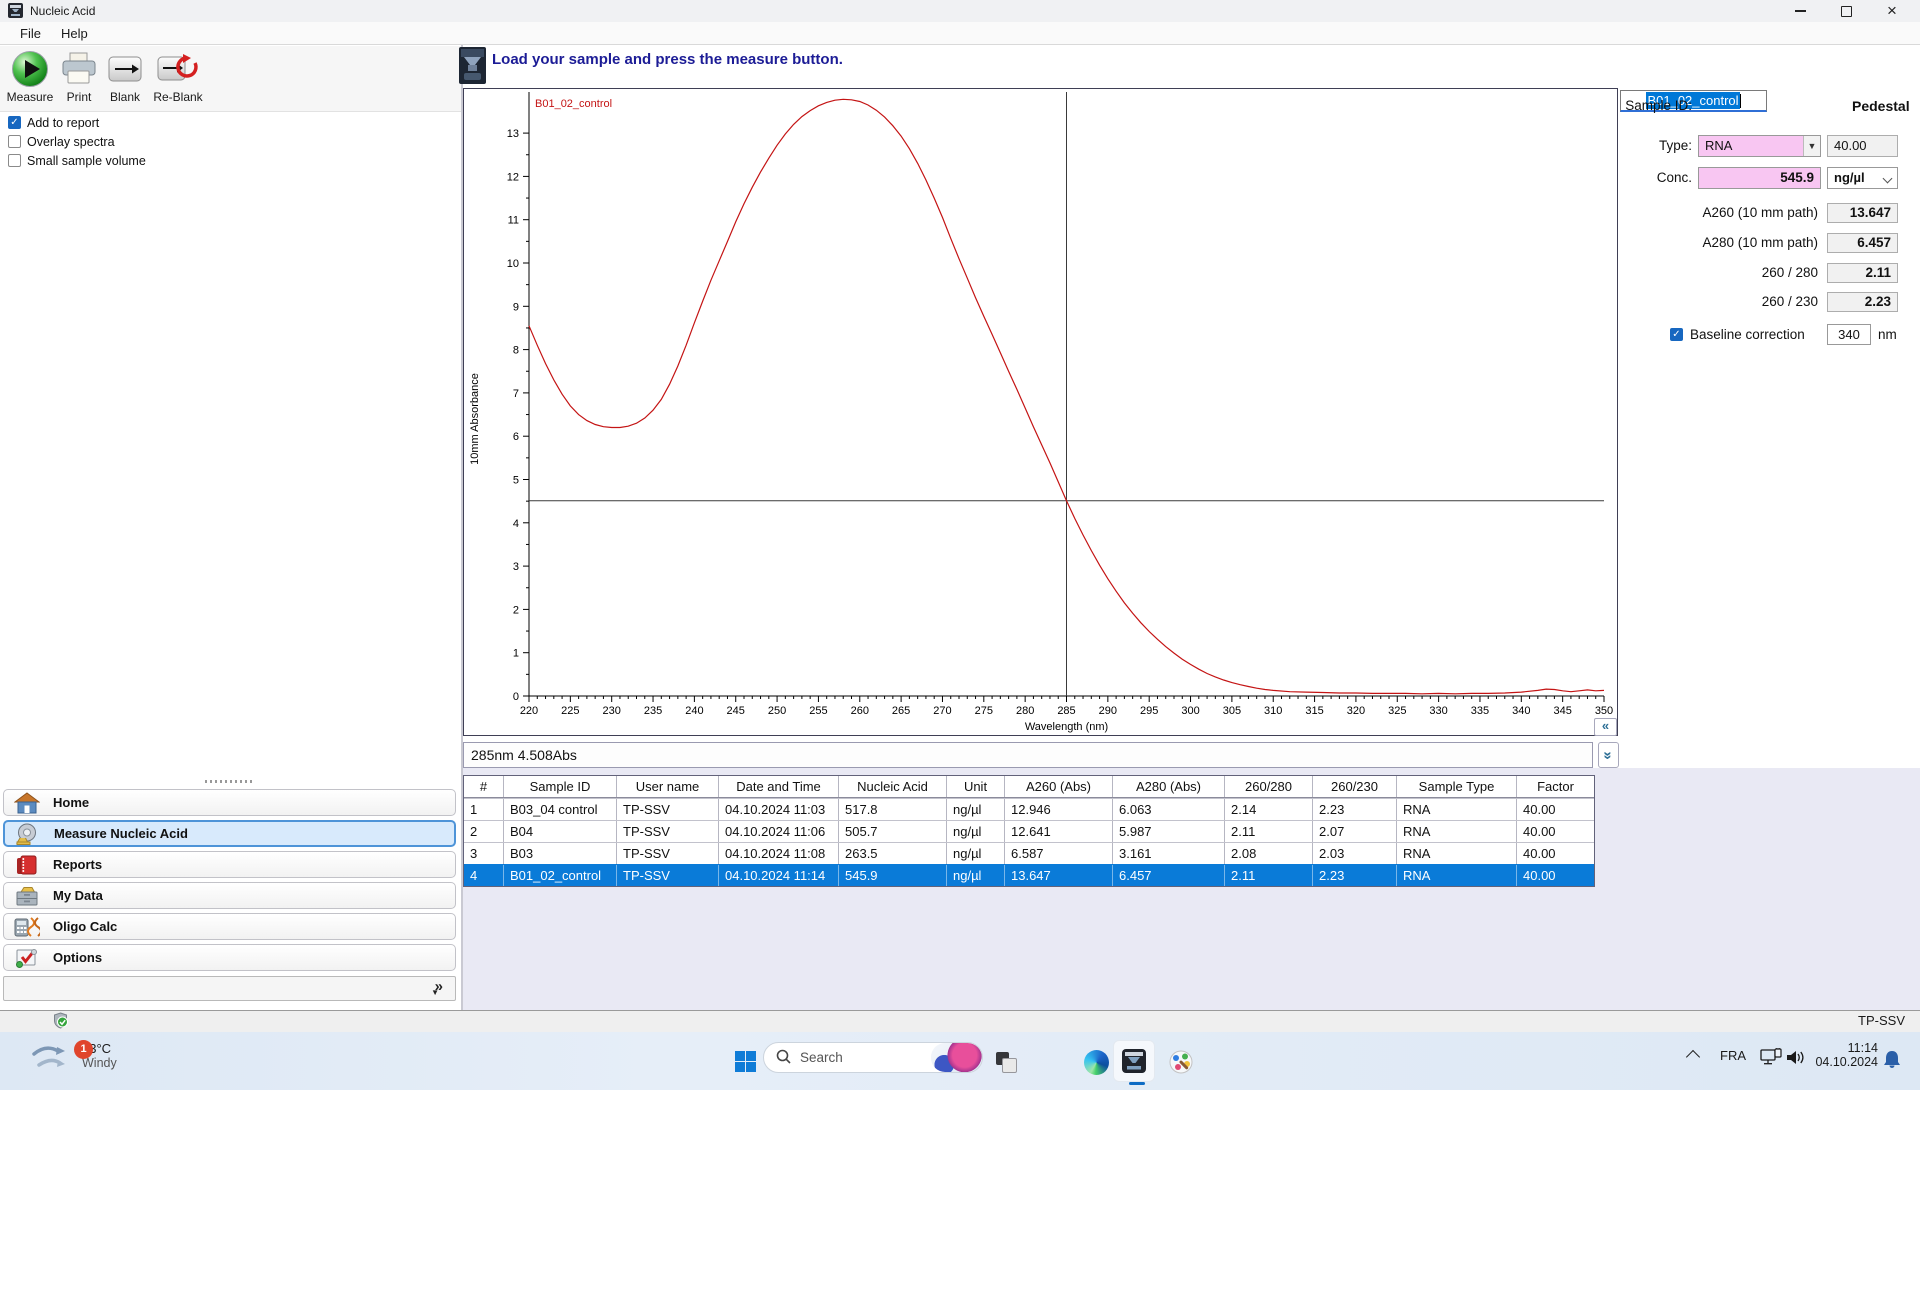  What do you see at coordinates (435, 992) in the screenshot?
I see `expand-arrow-icon: ▼` at bounding box center [435, 992].